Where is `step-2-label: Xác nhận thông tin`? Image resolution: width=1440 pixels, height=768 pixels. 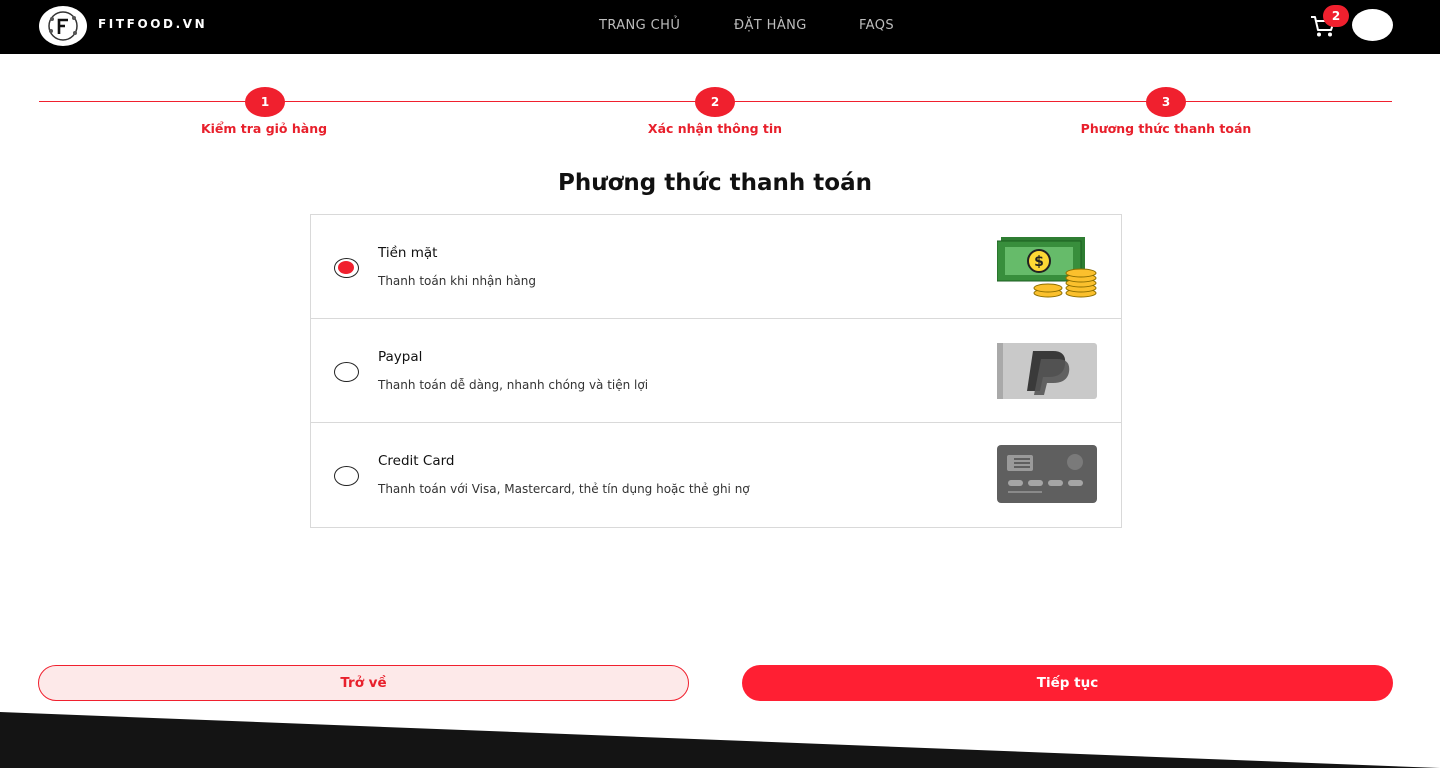 step-2-label: Xác nhận thông tin is located at coordinates (715, 128).